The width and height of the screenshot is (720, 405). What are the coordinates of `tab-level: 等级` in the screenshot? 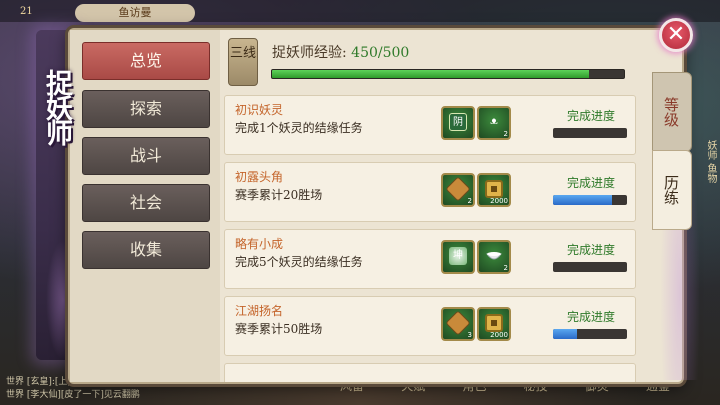 It's located at (672, 112).